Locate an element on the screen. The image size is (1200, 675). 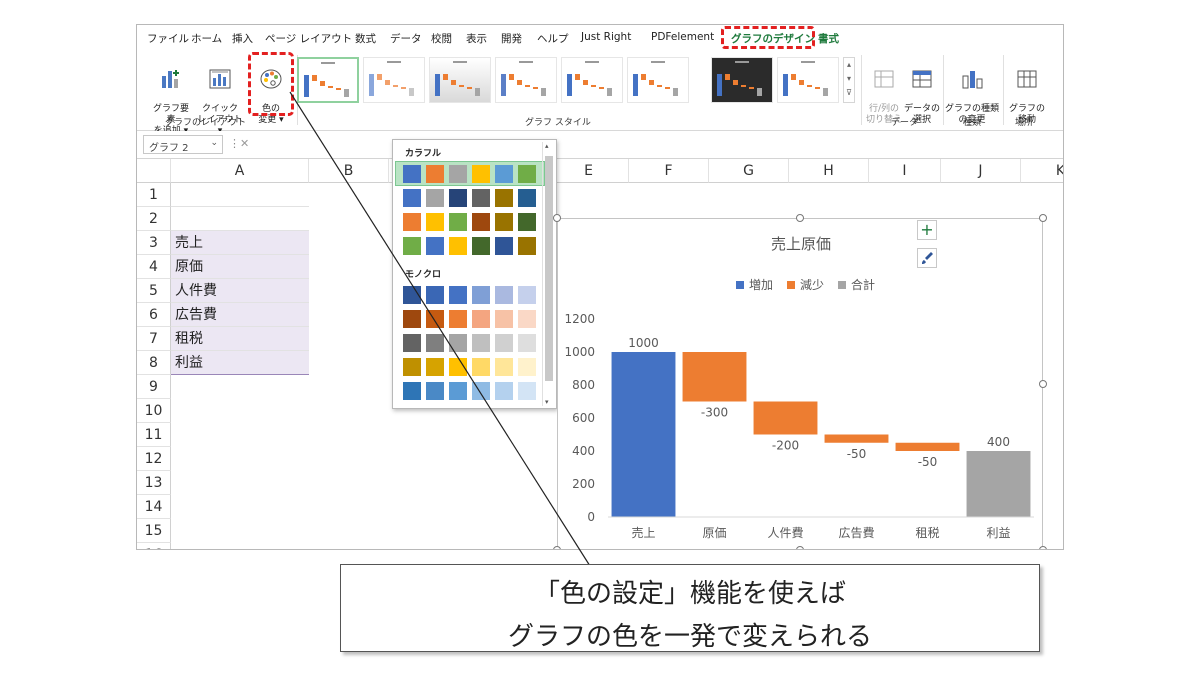
column-header: I is located at coordinates (905, 171).